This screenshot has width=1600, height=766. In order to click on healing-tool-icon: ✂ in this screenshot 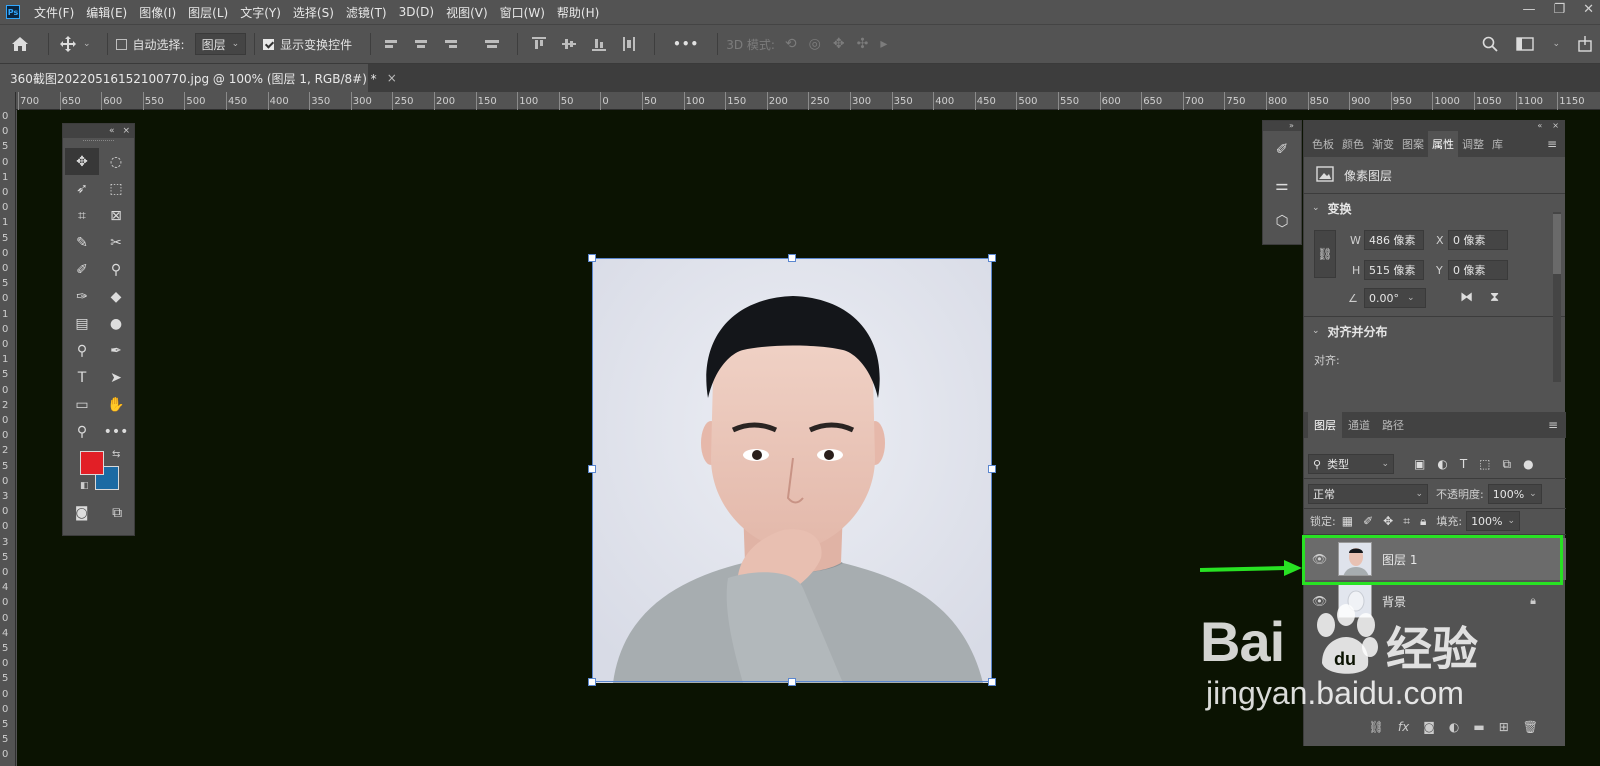, I will do `click(116, 242)`.